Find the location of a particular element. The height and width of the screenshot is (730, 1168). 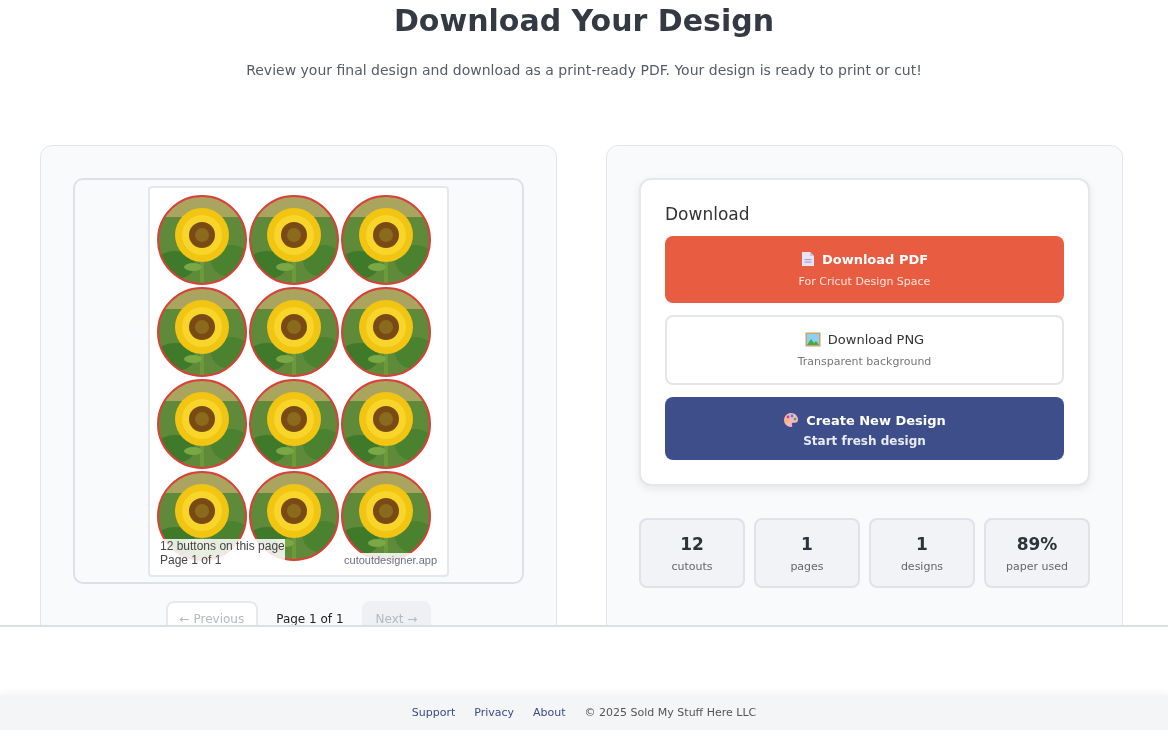

stat-label: cutouts is located at coordinates (692, 566).